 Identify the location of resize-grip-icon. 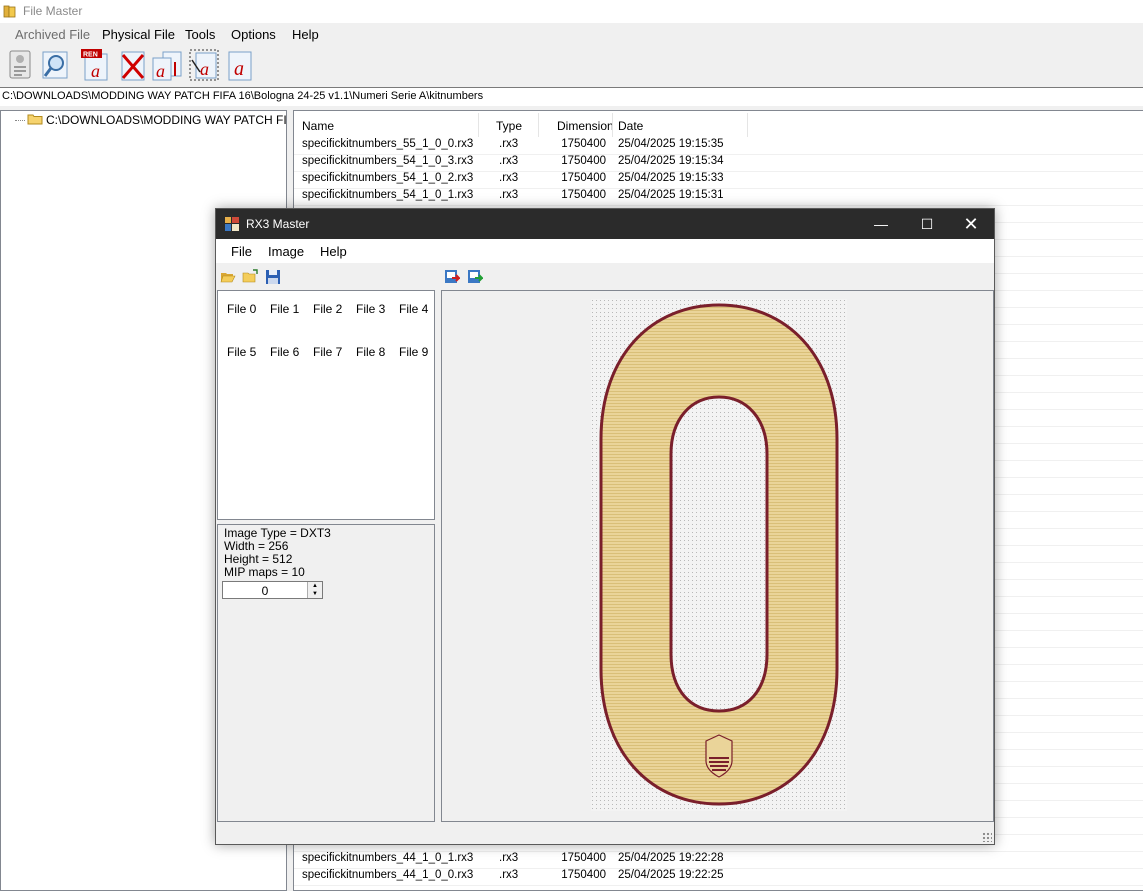
(987, 837).